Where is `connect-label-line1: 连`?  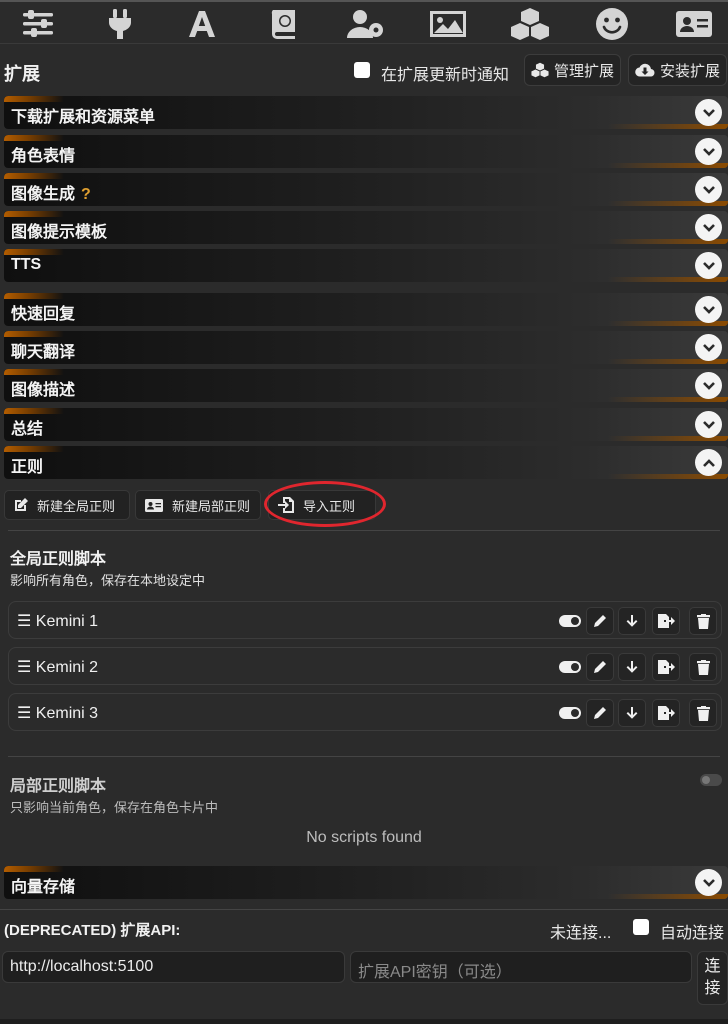 connect-label-line1: 连 is located at coordinates (712, 966).